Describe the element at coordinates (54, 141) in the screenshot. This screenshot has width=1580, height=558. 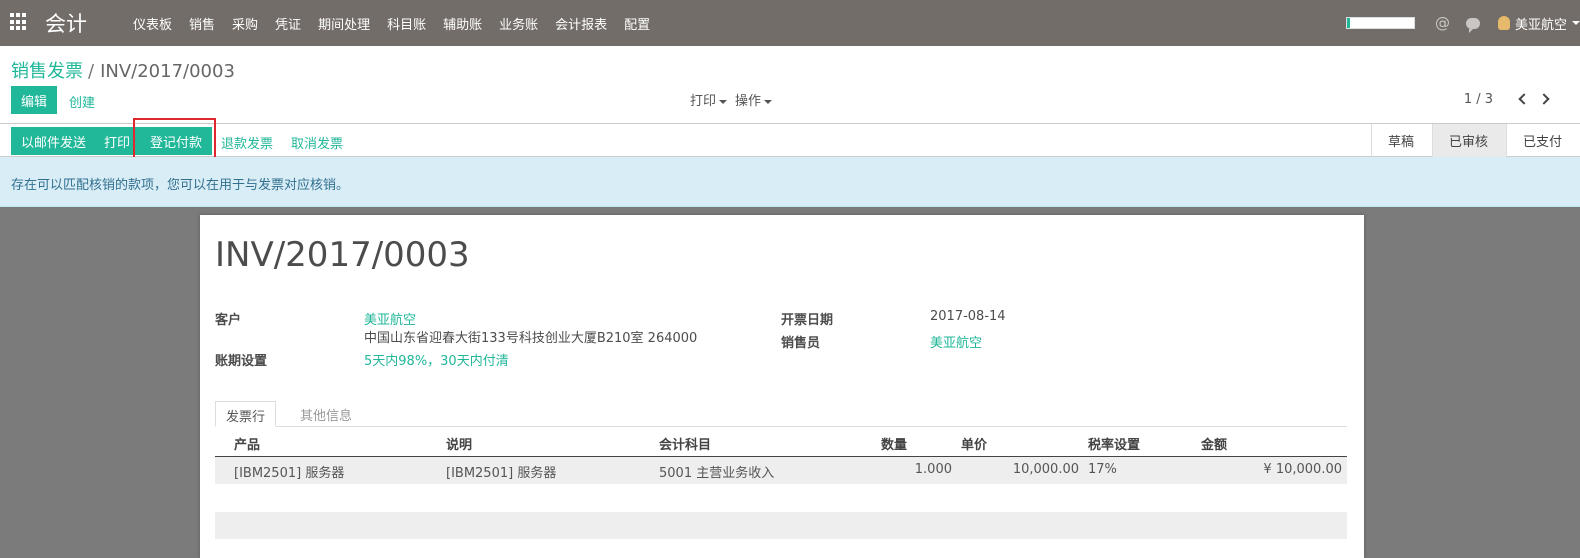
I see `send-email-button: 以邮件发送` at that location.